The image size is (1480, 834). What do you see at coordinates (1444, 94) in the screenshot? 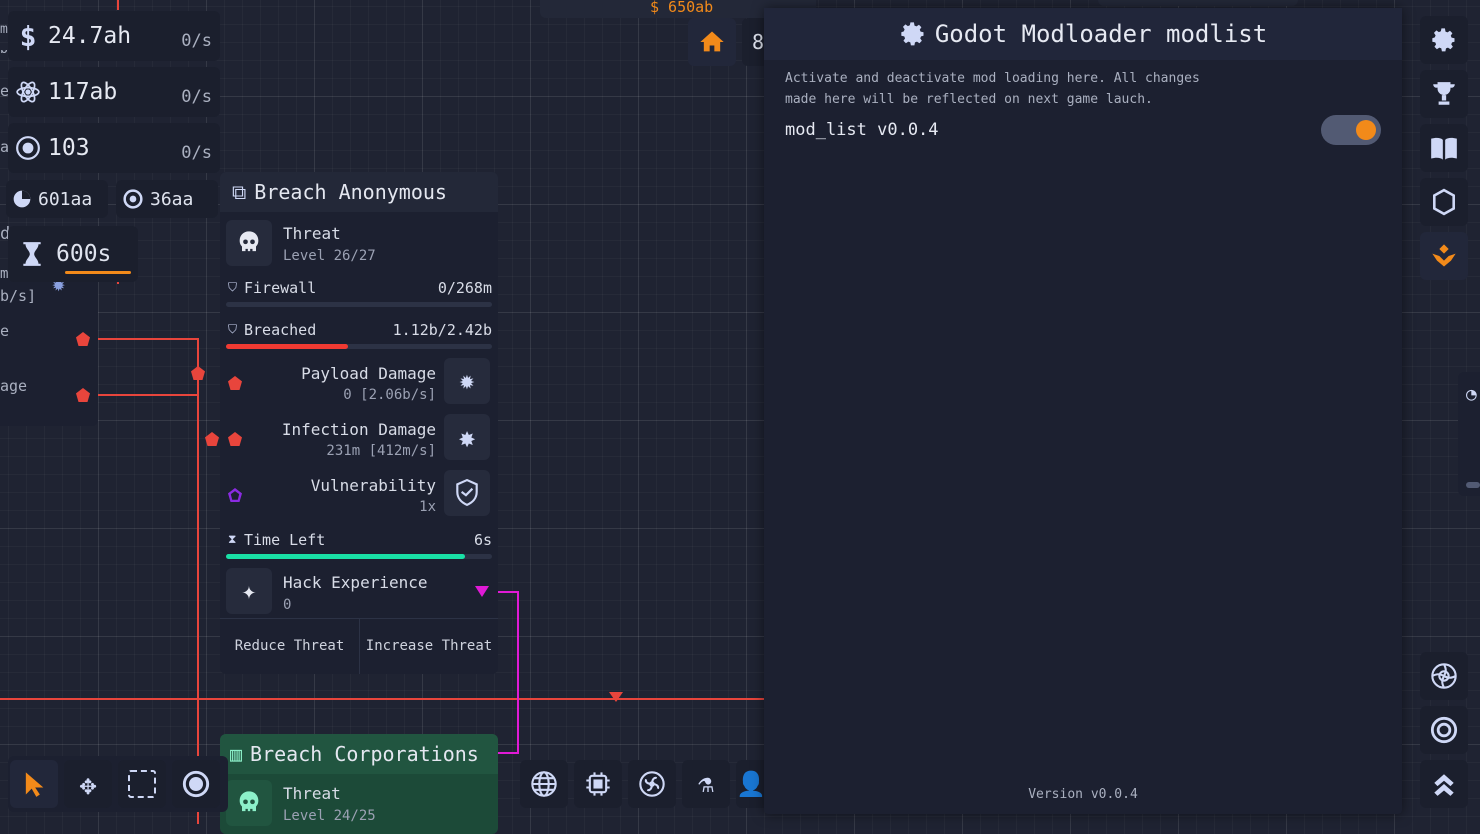
I see `achievements-button` at bounding box center [1444, 94].